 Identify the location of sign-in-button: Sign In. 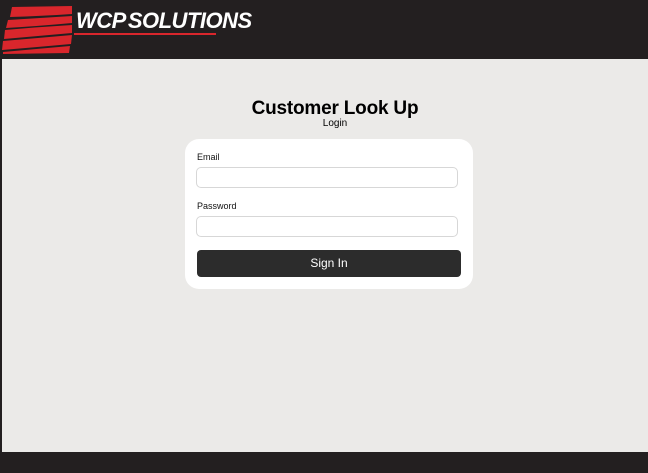
(329, 263).